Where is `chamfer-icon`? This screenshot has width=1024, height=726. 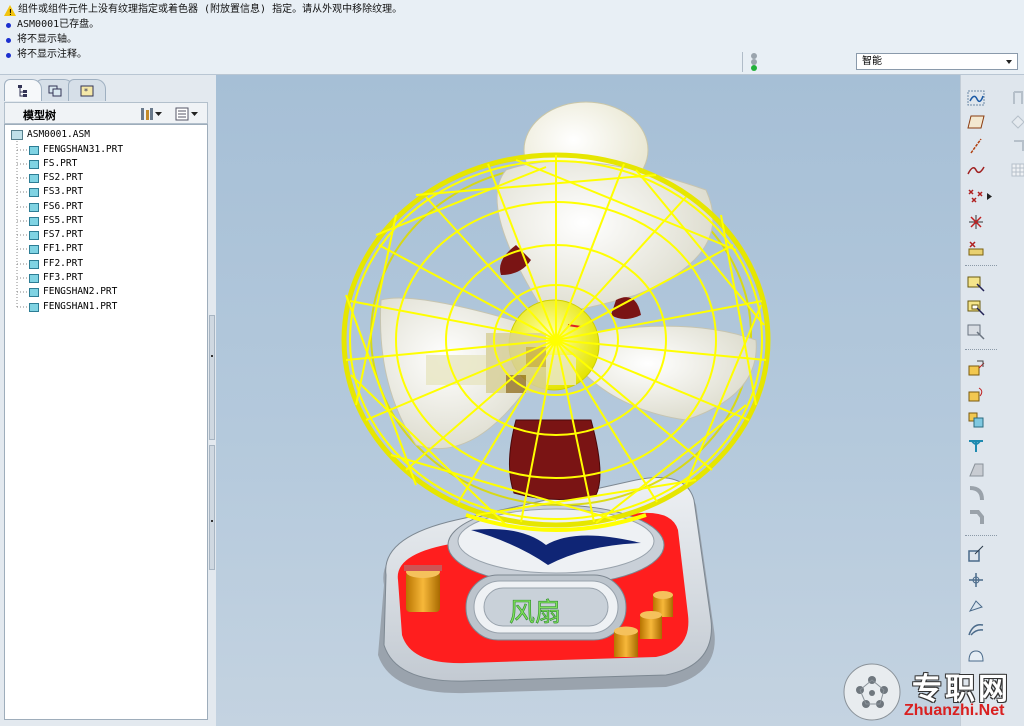 chamfer-icon is located at coordinates (977, 517).